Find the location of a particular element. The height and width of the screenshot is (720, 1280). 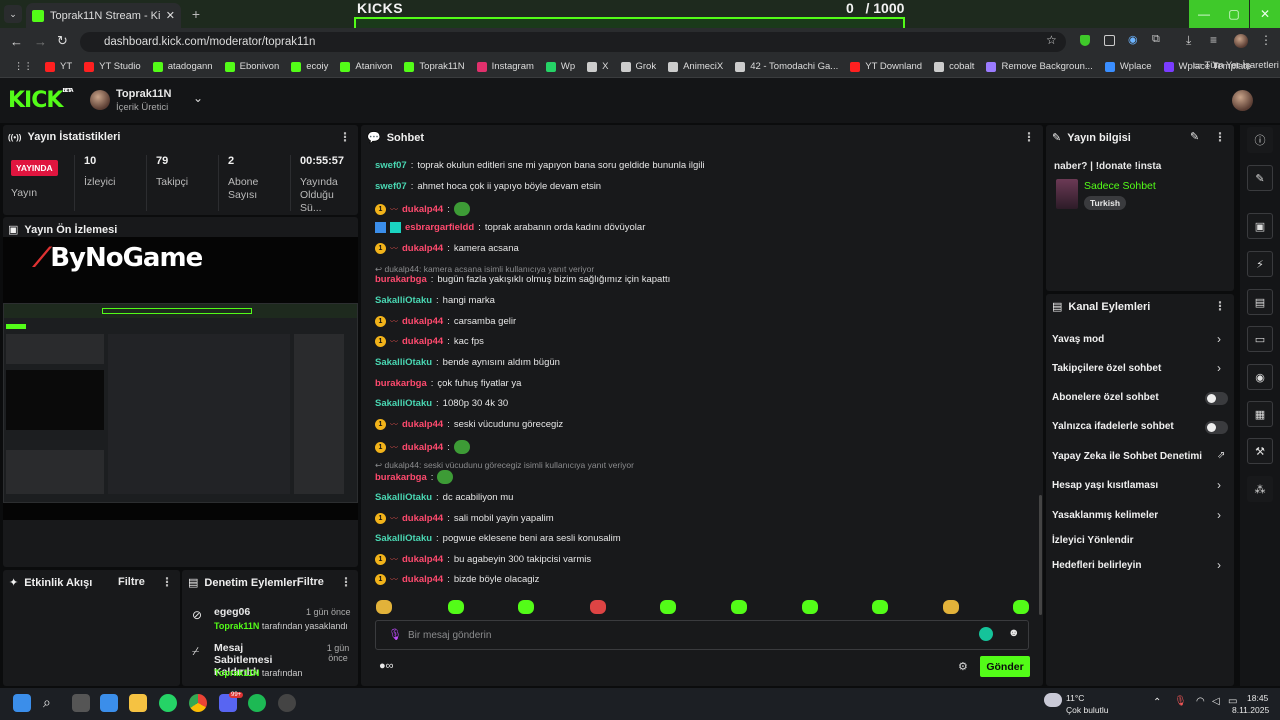

chat-menu-icon: ⋮ is located at coordinates (1029, 137).